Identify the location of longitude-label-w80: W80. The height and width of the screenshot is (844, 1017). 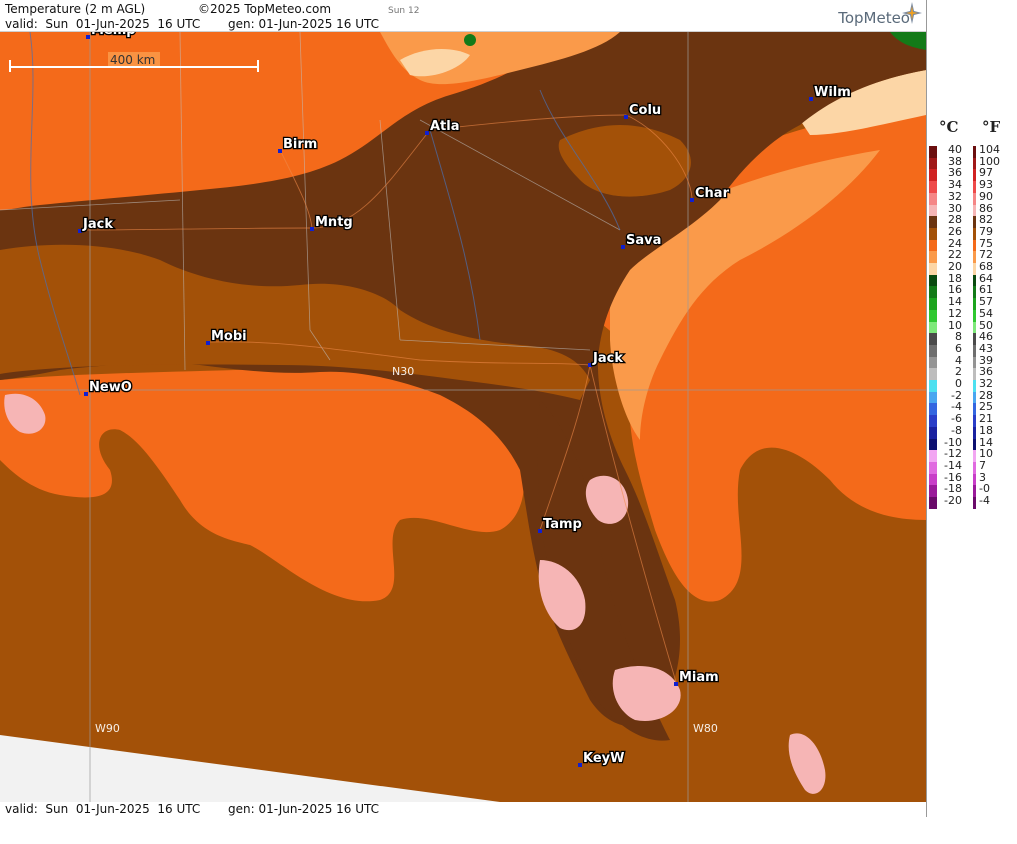
(705, 728).